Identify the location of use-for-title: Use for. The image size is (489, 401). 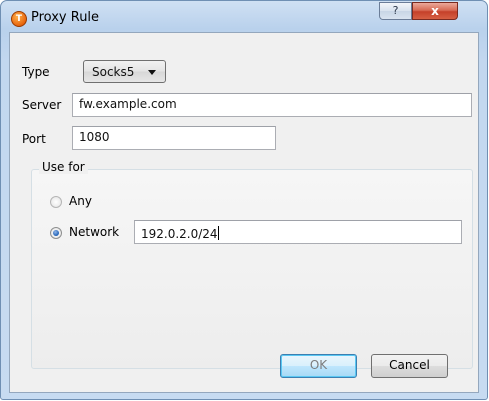
(63, 167).